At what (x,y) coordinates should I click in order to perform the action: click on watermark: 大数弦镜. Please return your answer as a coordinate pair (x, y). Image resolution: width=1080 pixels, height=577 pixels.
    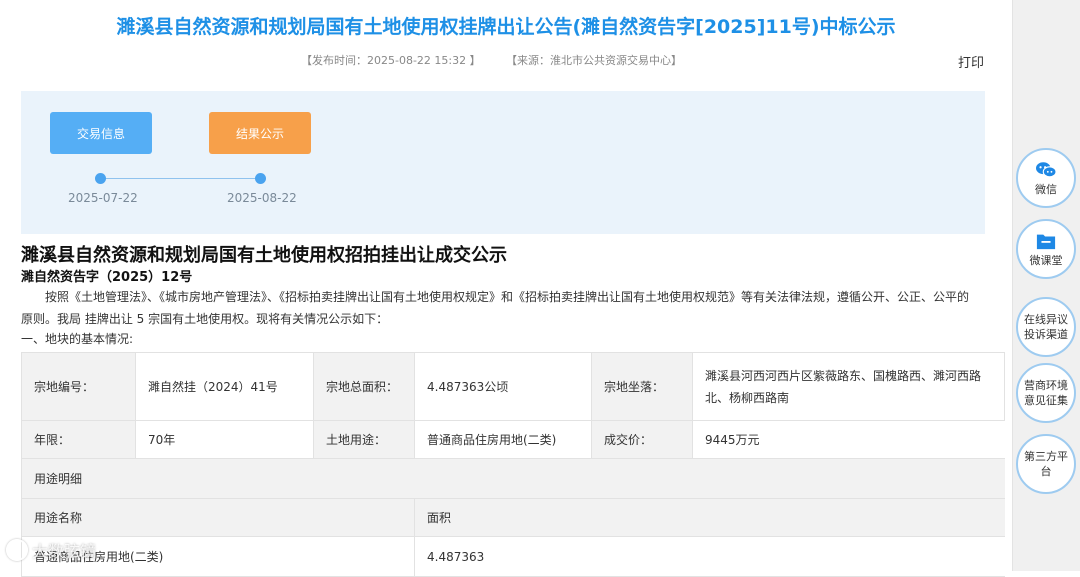
    Looking at the image, I should click on (51, 550).